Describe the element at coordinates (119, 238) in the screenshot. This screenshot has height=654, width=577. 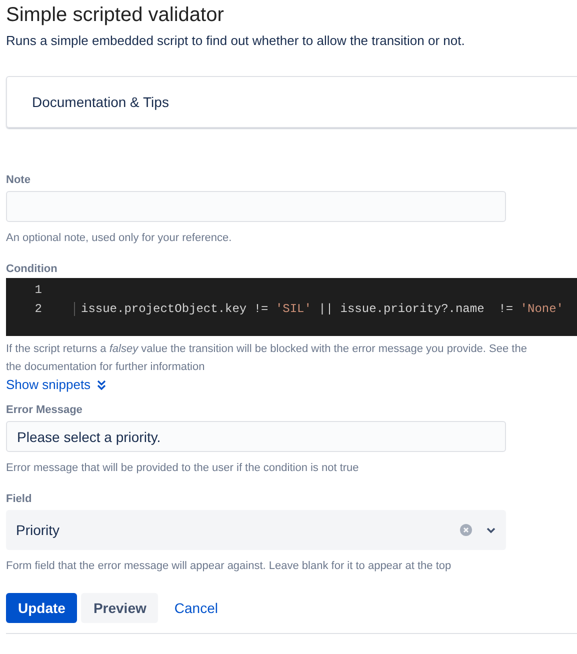
I see `help-text: An optional note, used only for your reference.` at that location.